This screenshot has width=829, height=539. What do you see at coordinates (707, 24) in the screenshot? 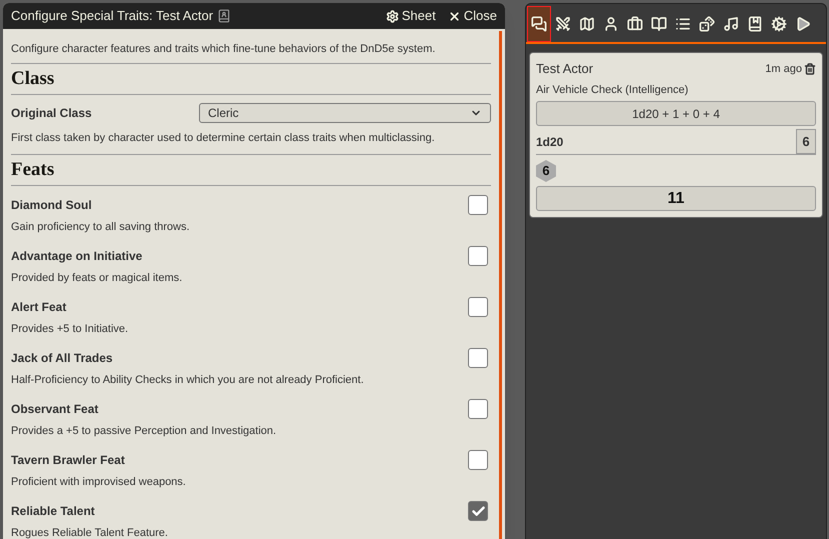
I see `dice-icon` at bounding box center [707, 24].